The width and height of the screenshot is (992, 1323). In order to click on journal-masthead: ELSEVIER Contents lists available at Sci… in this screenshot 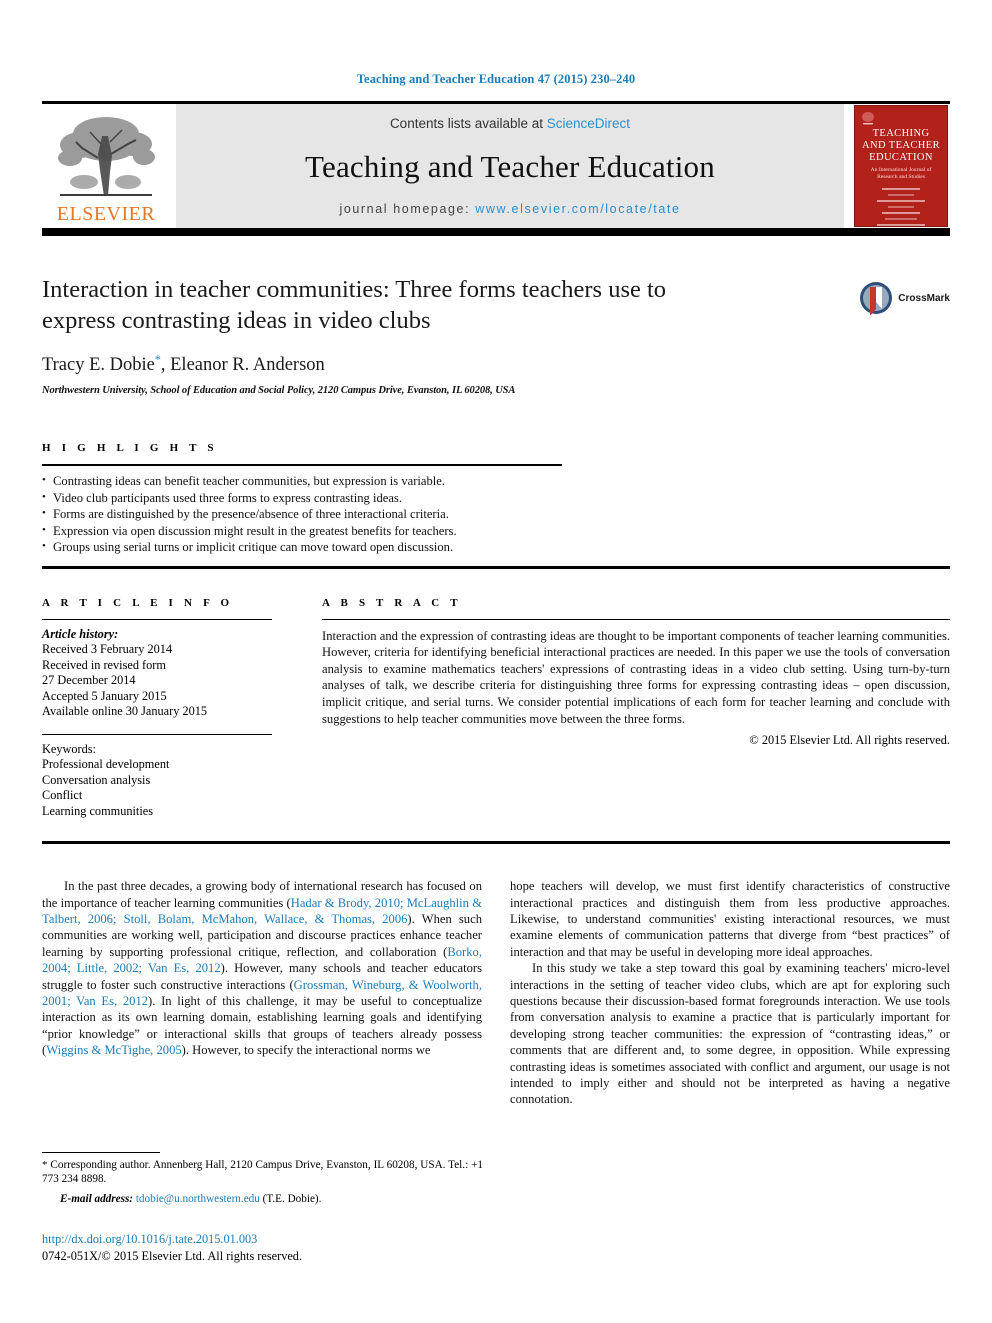, I will do `click(496, 166)`.